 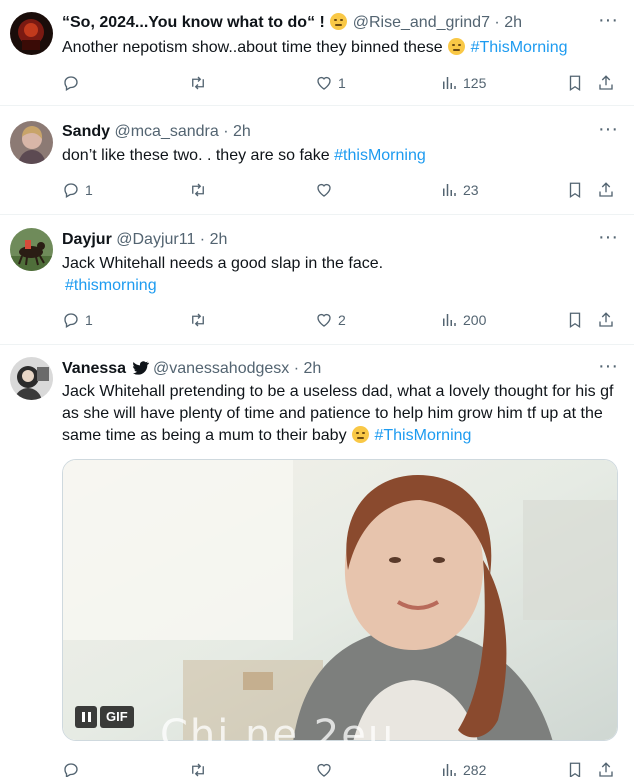 I want to click on display-name: Dayjur, so click(x=87, y=239).